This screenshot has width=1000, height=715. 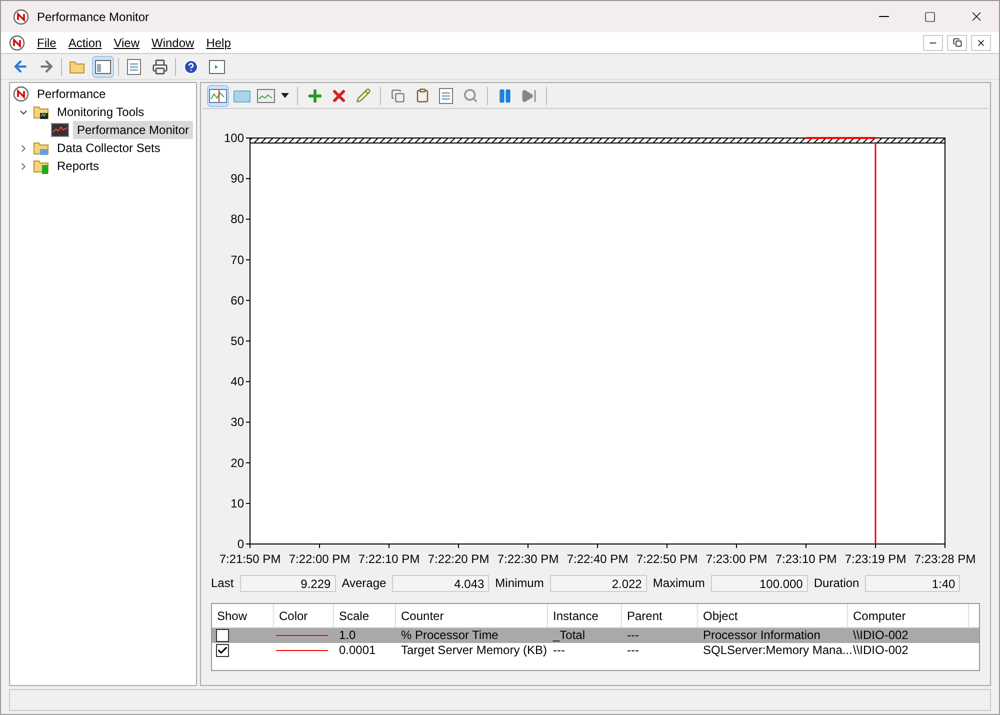 What do you see at coordinates (806, 559) in the screenshot?
I see `x-tick-label: 7:23:10 PM` at bounding box center [806, 559].